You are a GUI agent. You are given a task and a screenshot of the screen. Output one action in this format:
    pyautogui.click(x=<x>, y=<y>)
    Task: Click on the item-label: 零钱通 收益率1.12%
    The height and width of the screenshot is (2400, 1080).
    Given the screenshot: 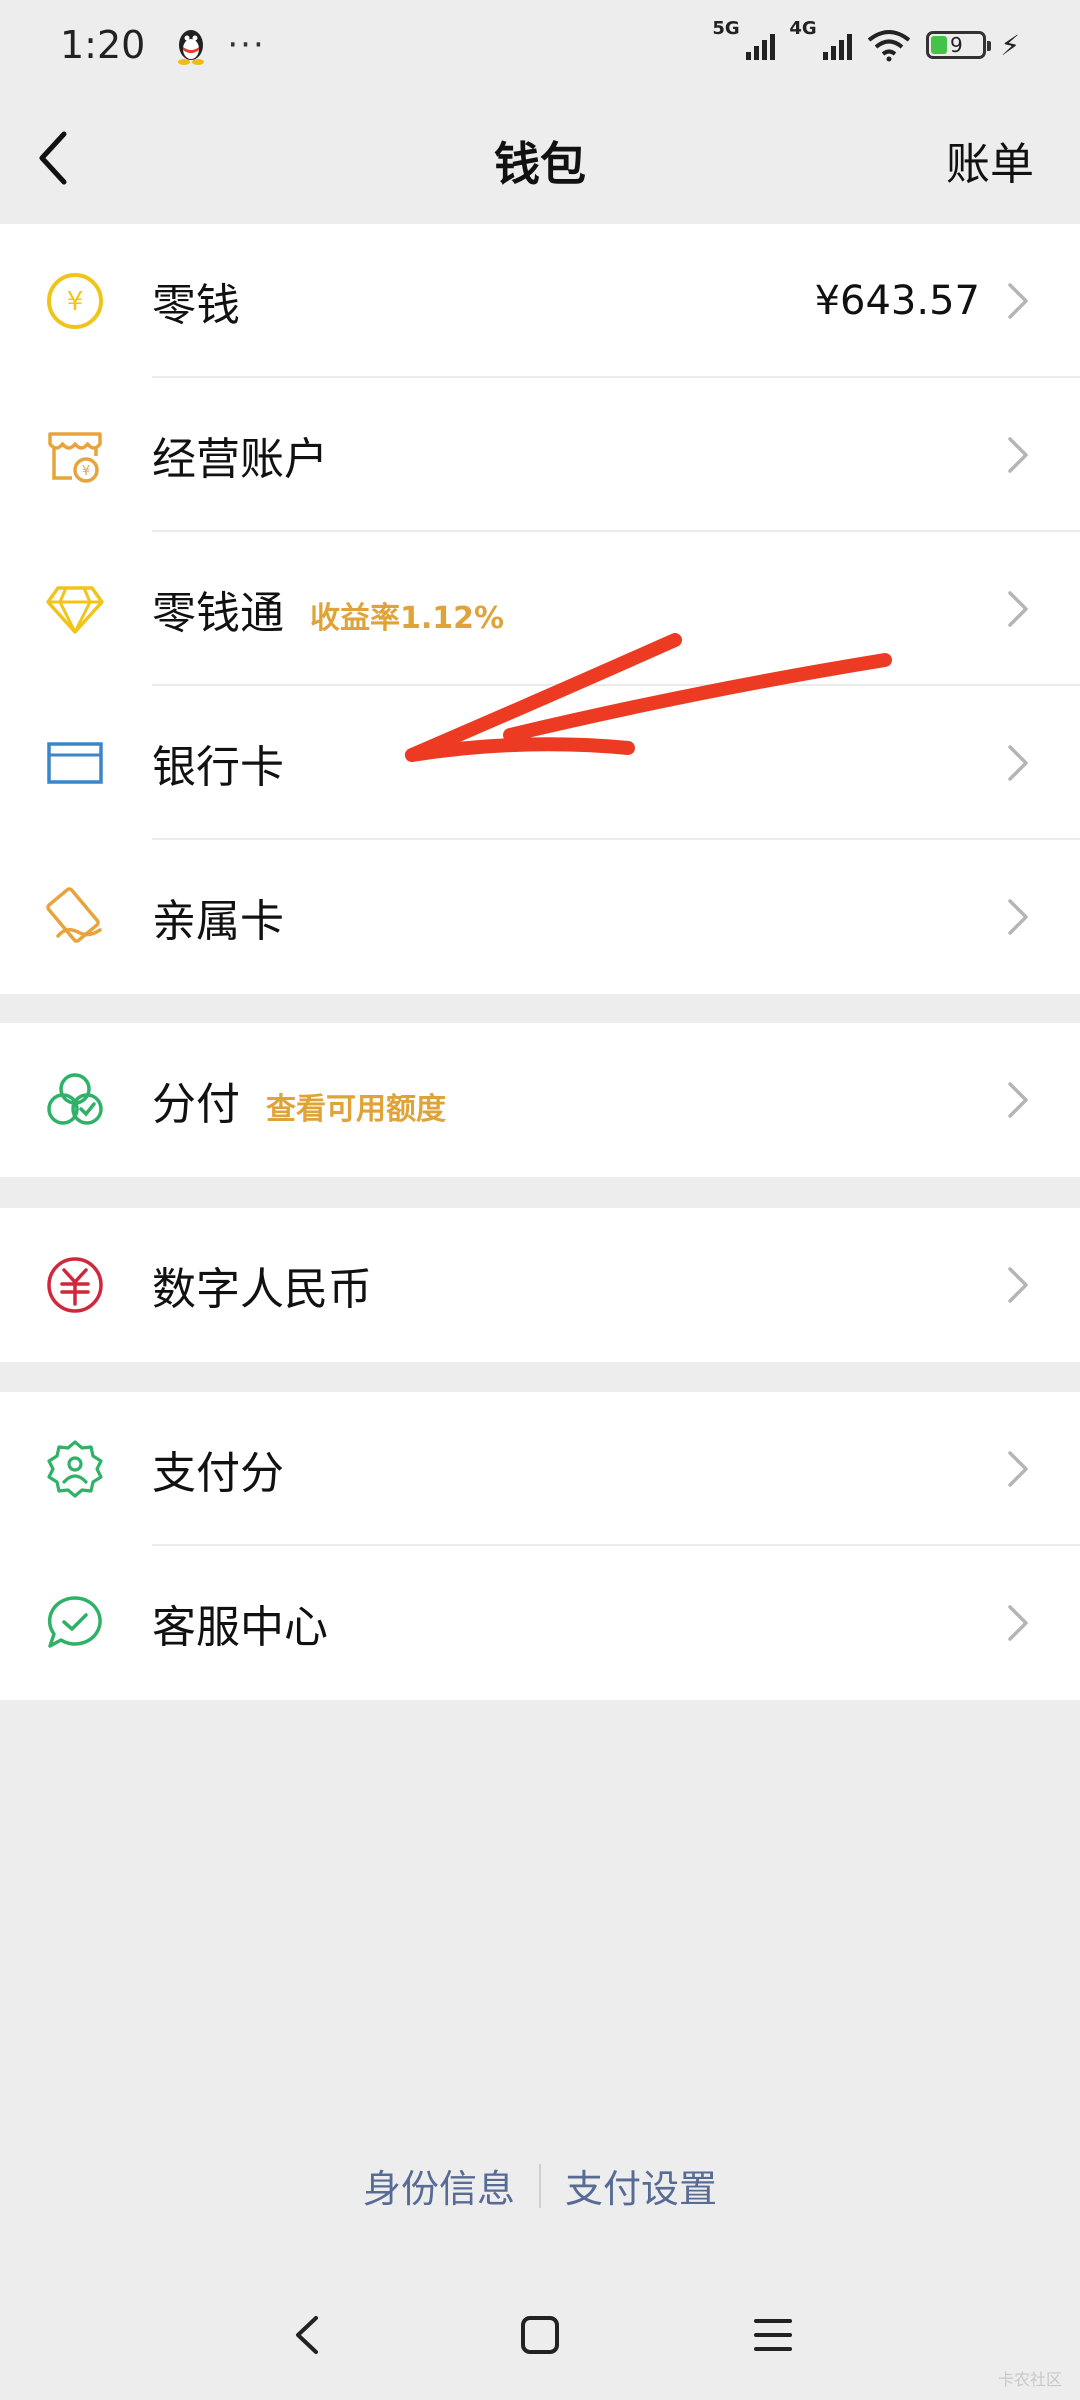 What is the action you would take?
    pyautogui.click(x=328, y=613)
    